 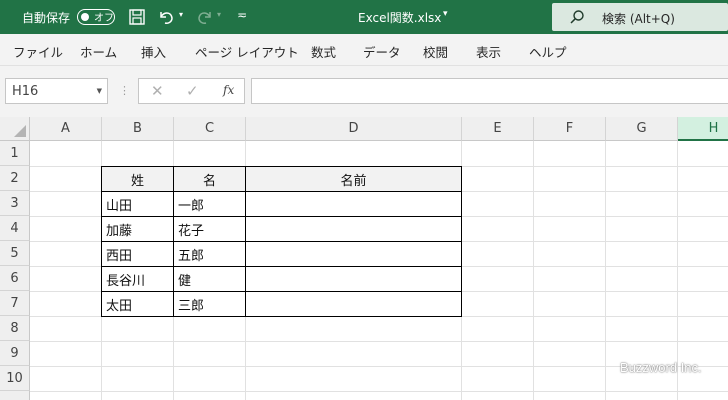 I want to click on column-header-e: E, so click(x=498, y=129).